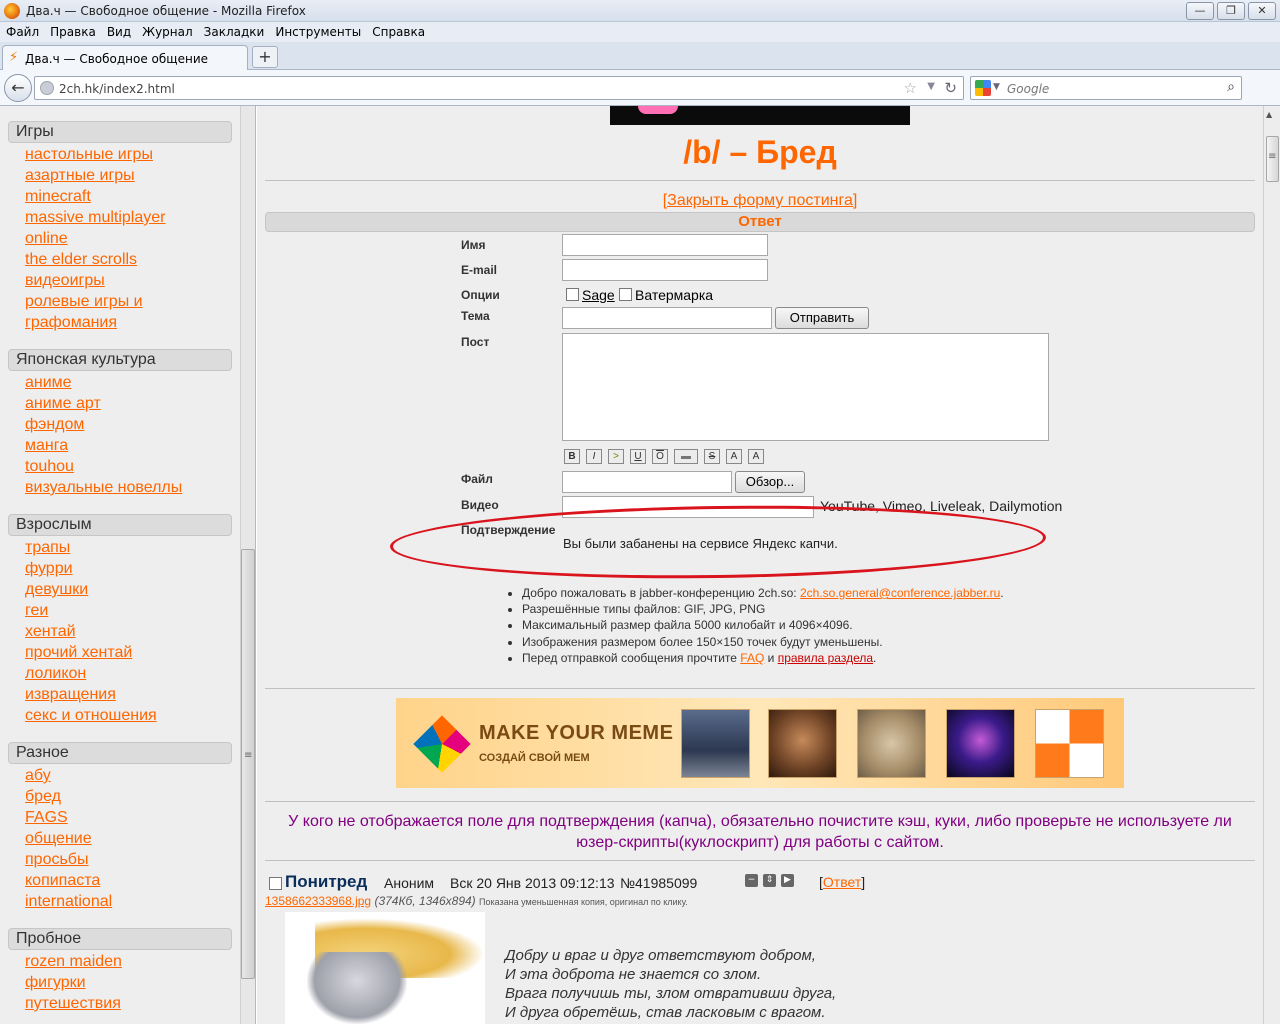 The height and width of the screenshot is (1024, 1280). What do you see at coordinates (38, 776) in the screenshot?
I see `board-link: абу` at bounding box center [38, 776].